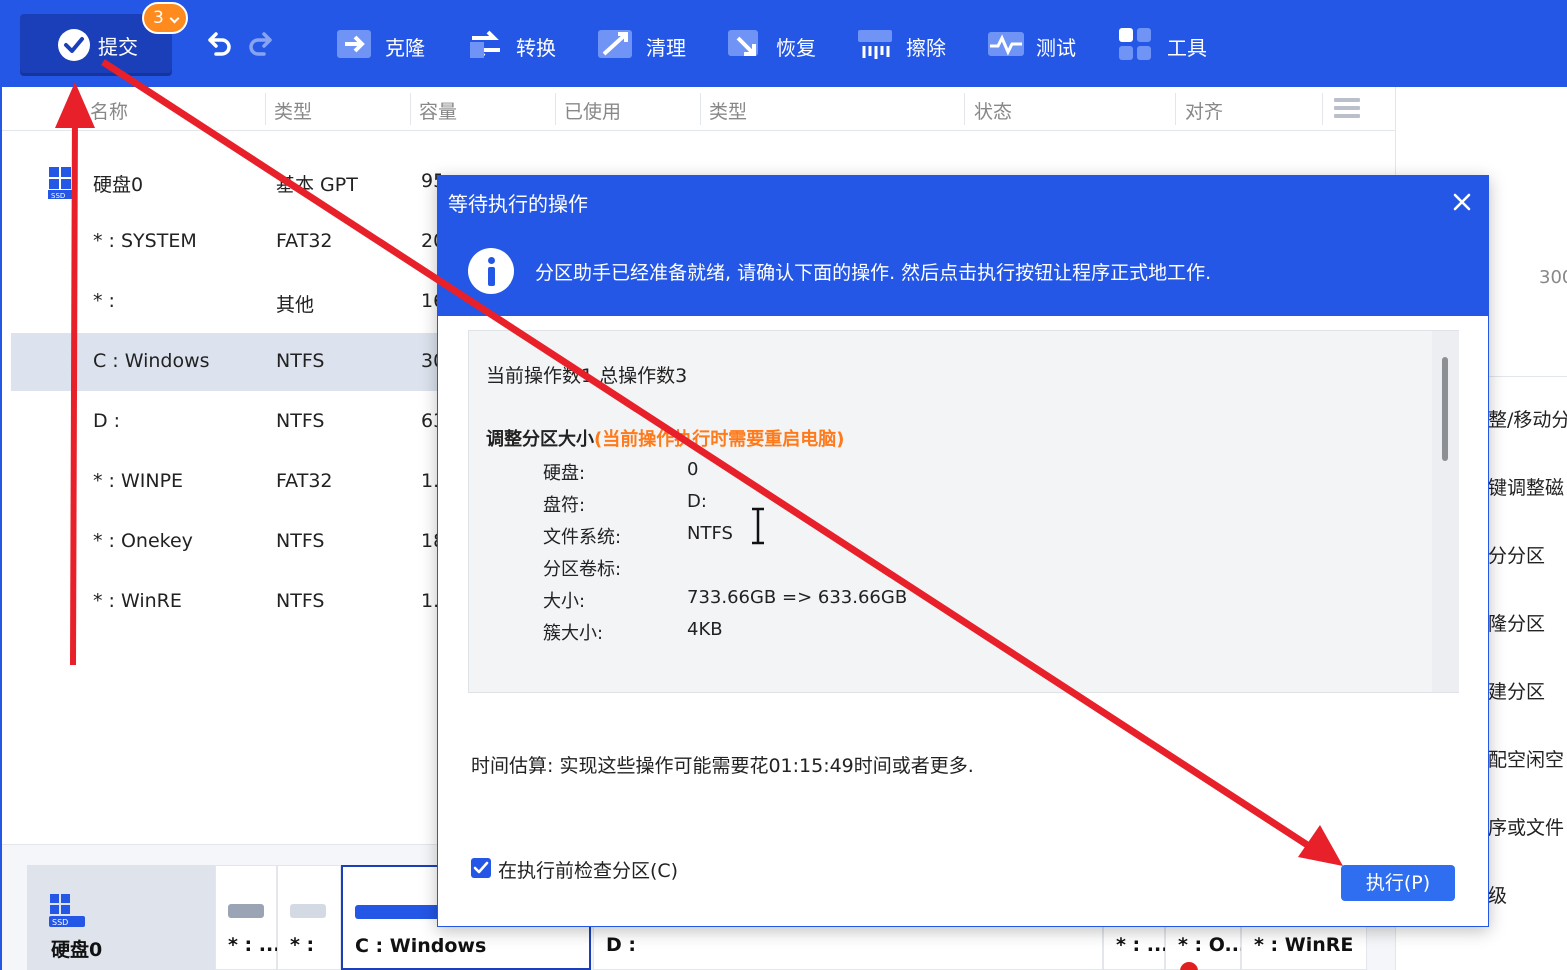  I want to click on partition-label: C : Windows, so click(421, 946).